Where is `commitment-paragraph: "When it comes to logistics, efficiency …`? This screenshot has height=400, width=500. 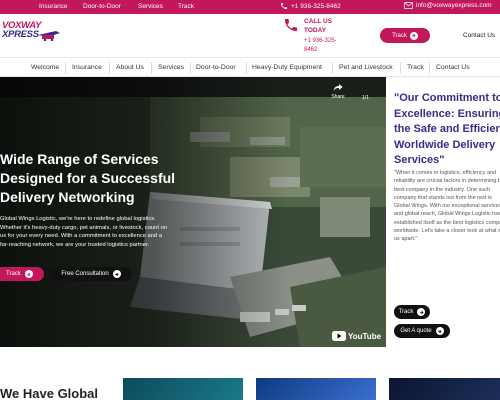 commitment-paragraph: "When it comes to logistics, efficiency … is located at coordinates (447, 206).